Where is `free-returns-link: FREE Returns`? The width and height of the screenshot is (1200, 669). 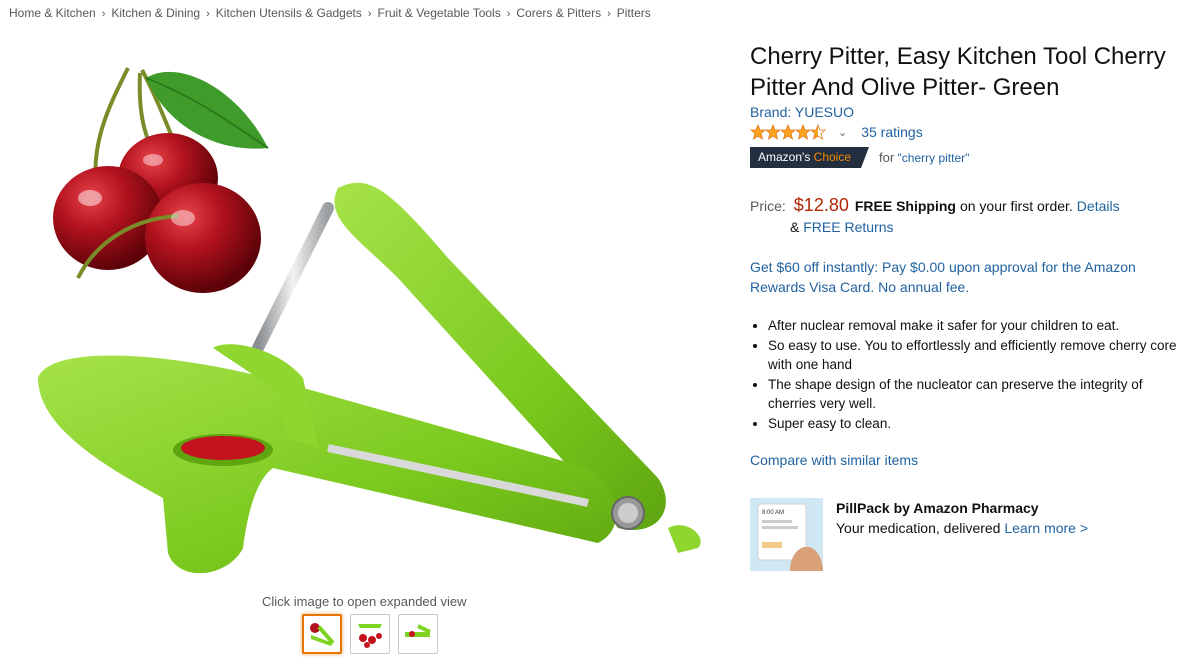
free-returns-link: FREE Returns is located at coordinates (848, 227).